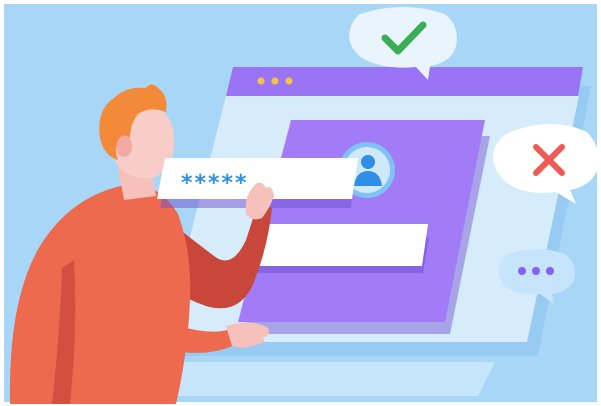 The height and width of the screenshot is (406, 601). What do you see at coordinates (342, 248) in the screenshot?
I see `second-input-field` at bounding box center [342, 248].